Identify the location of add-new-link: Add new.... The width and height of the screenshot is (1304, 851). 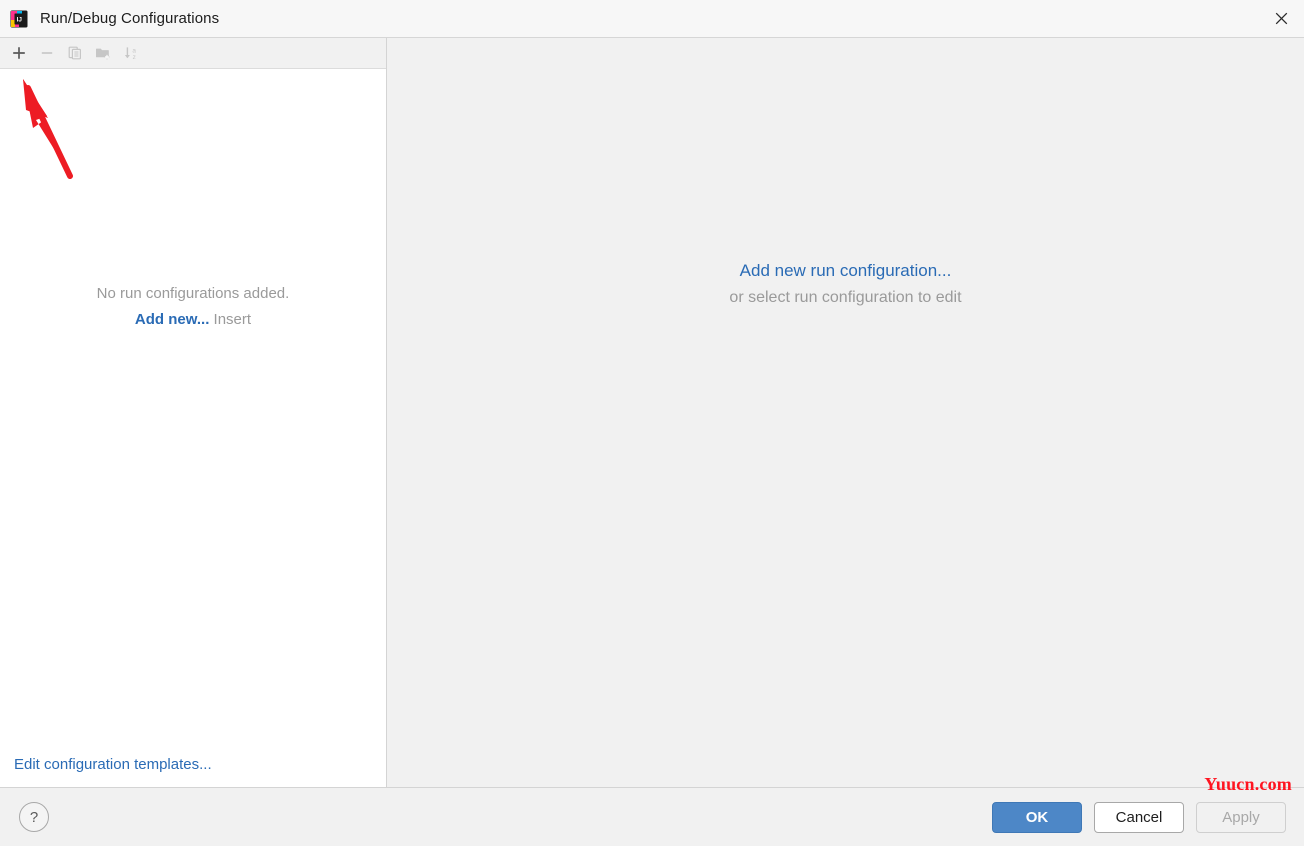
(172, 319).